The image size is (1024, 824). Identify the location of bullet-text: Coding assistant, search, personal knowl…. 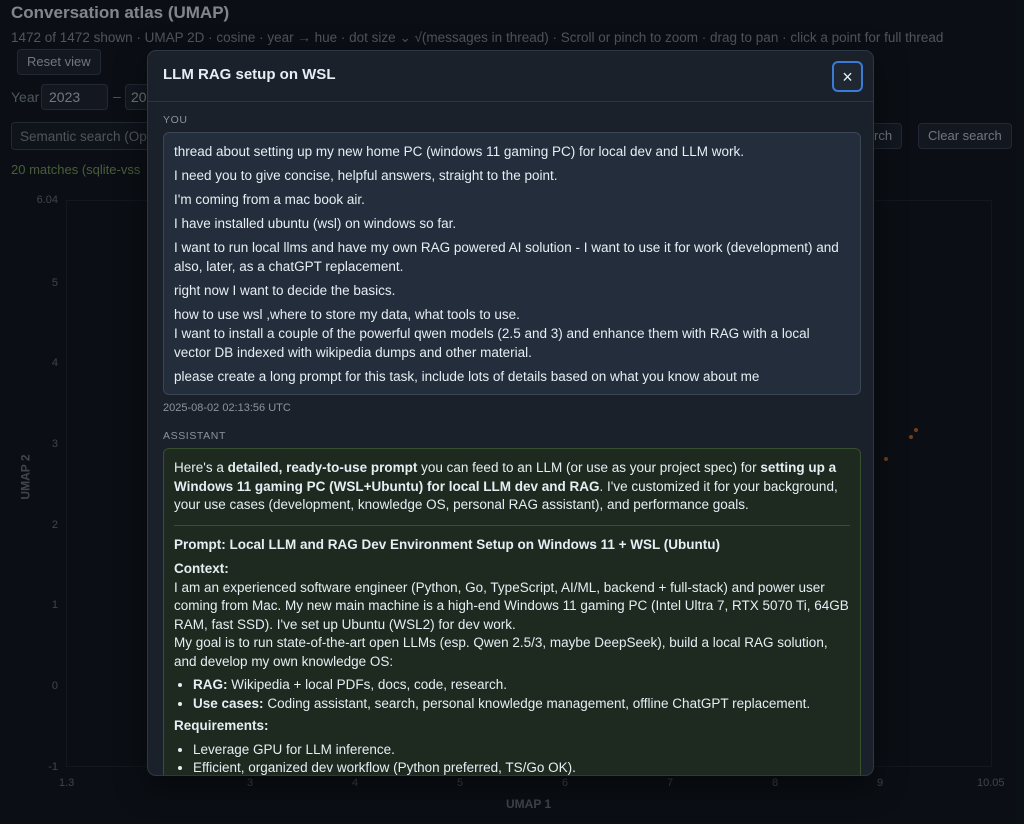
(537, 703).